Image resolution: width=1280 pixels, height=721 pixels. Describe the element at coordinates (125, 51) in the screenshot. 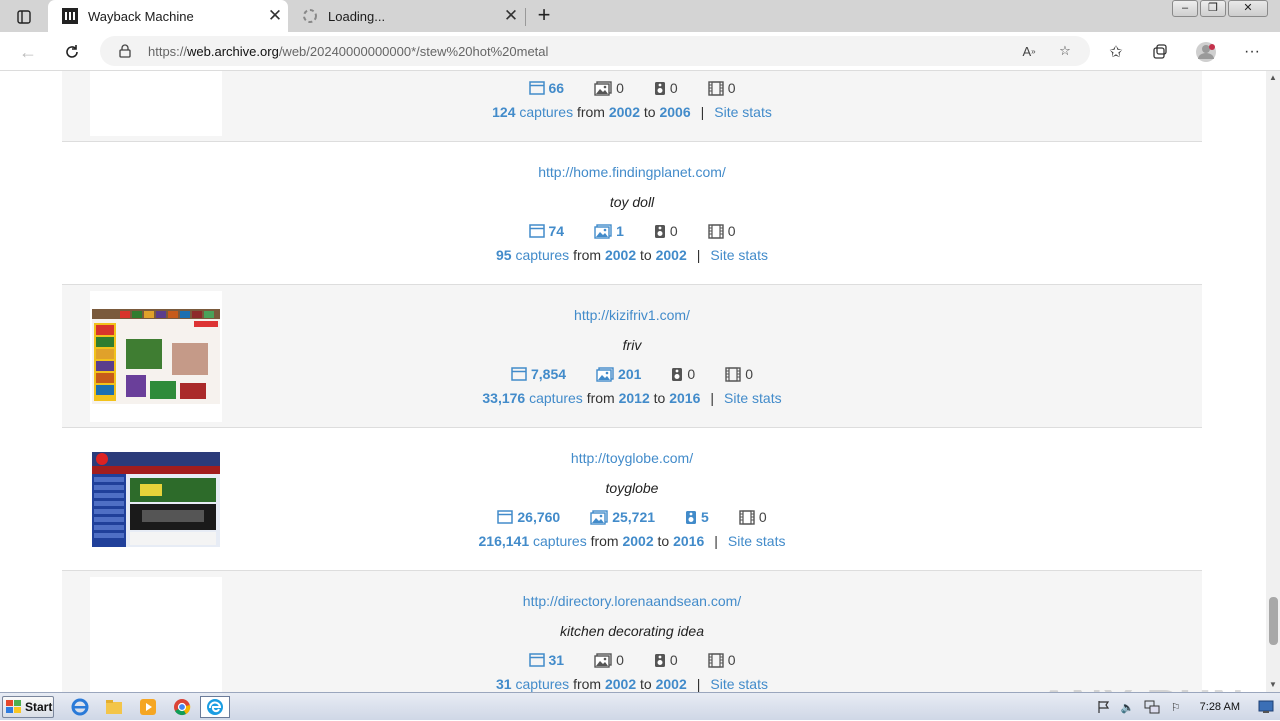

I see `lock-icon` at that location.